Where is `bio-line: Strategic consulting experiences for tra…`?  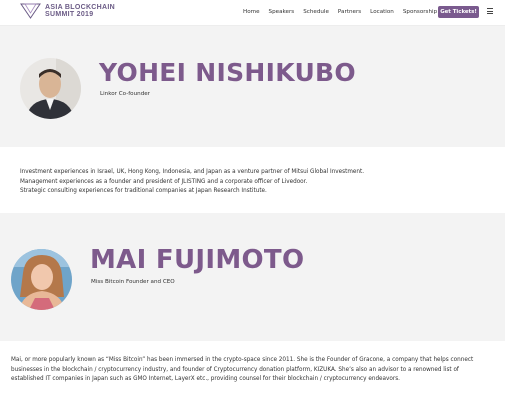 bio-line: Strategic consulting experiences for tra… is located at coordinates (143, 191).